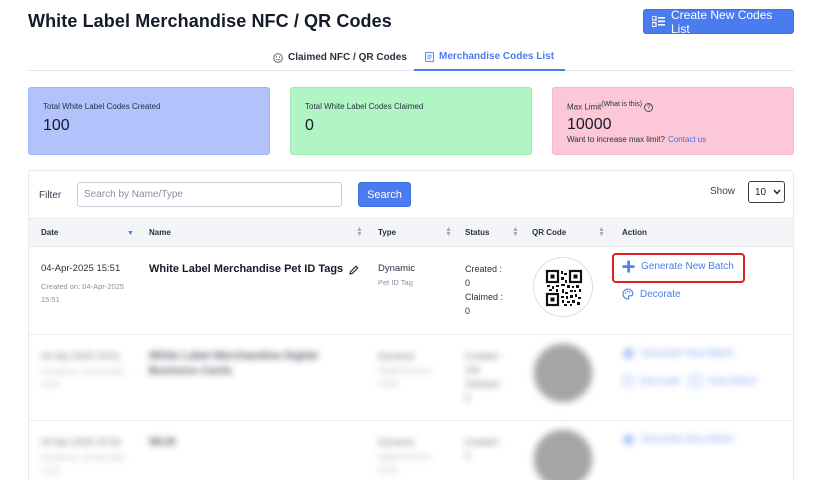 The image size is (820, 480). Describe the element at coordinates (761, 192) in the screenshot. I see `page-size-value: 10` at that location.